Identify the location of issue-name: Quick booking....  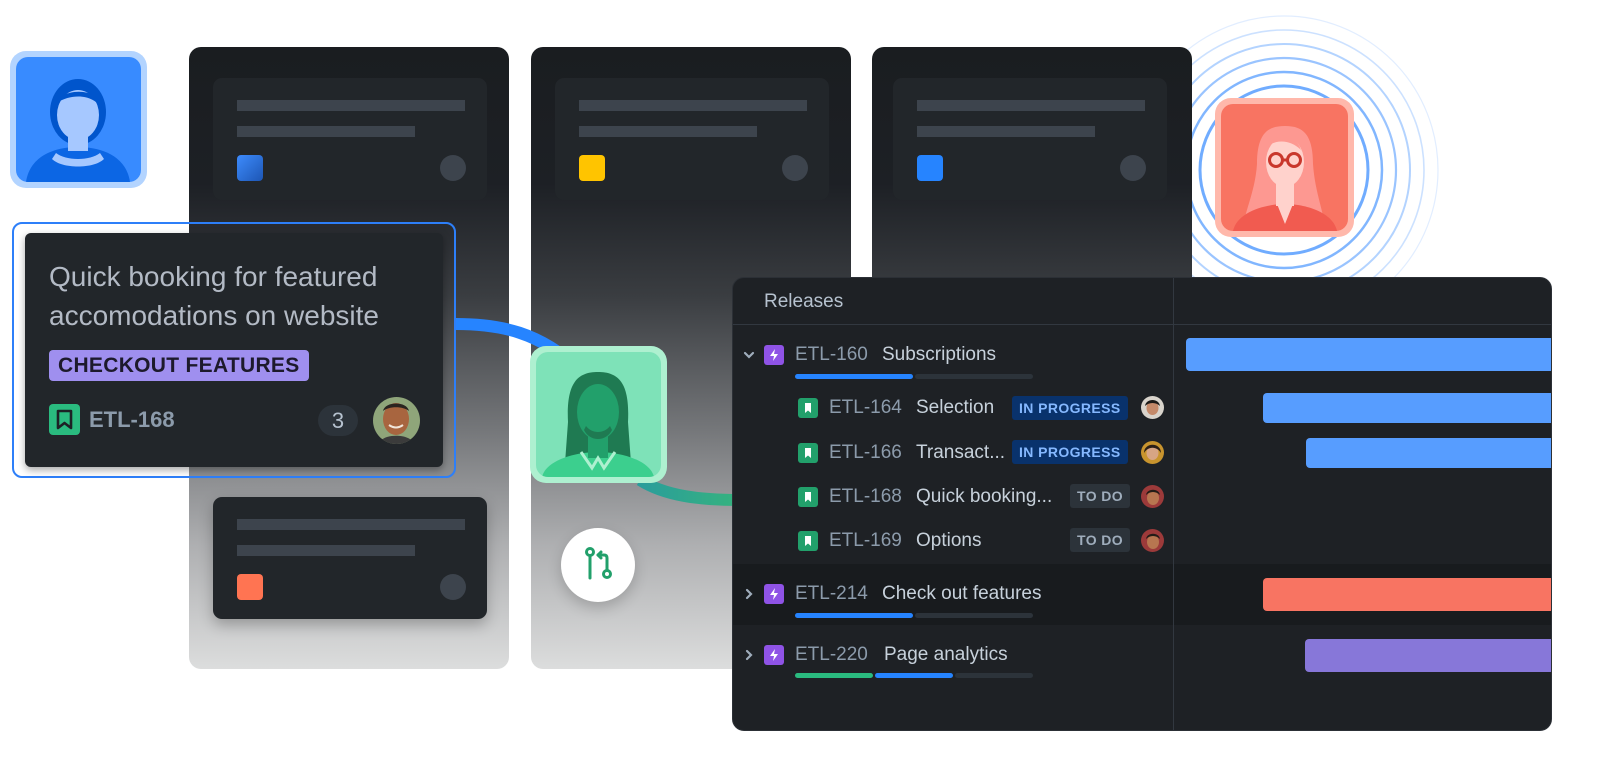
(984, 497).